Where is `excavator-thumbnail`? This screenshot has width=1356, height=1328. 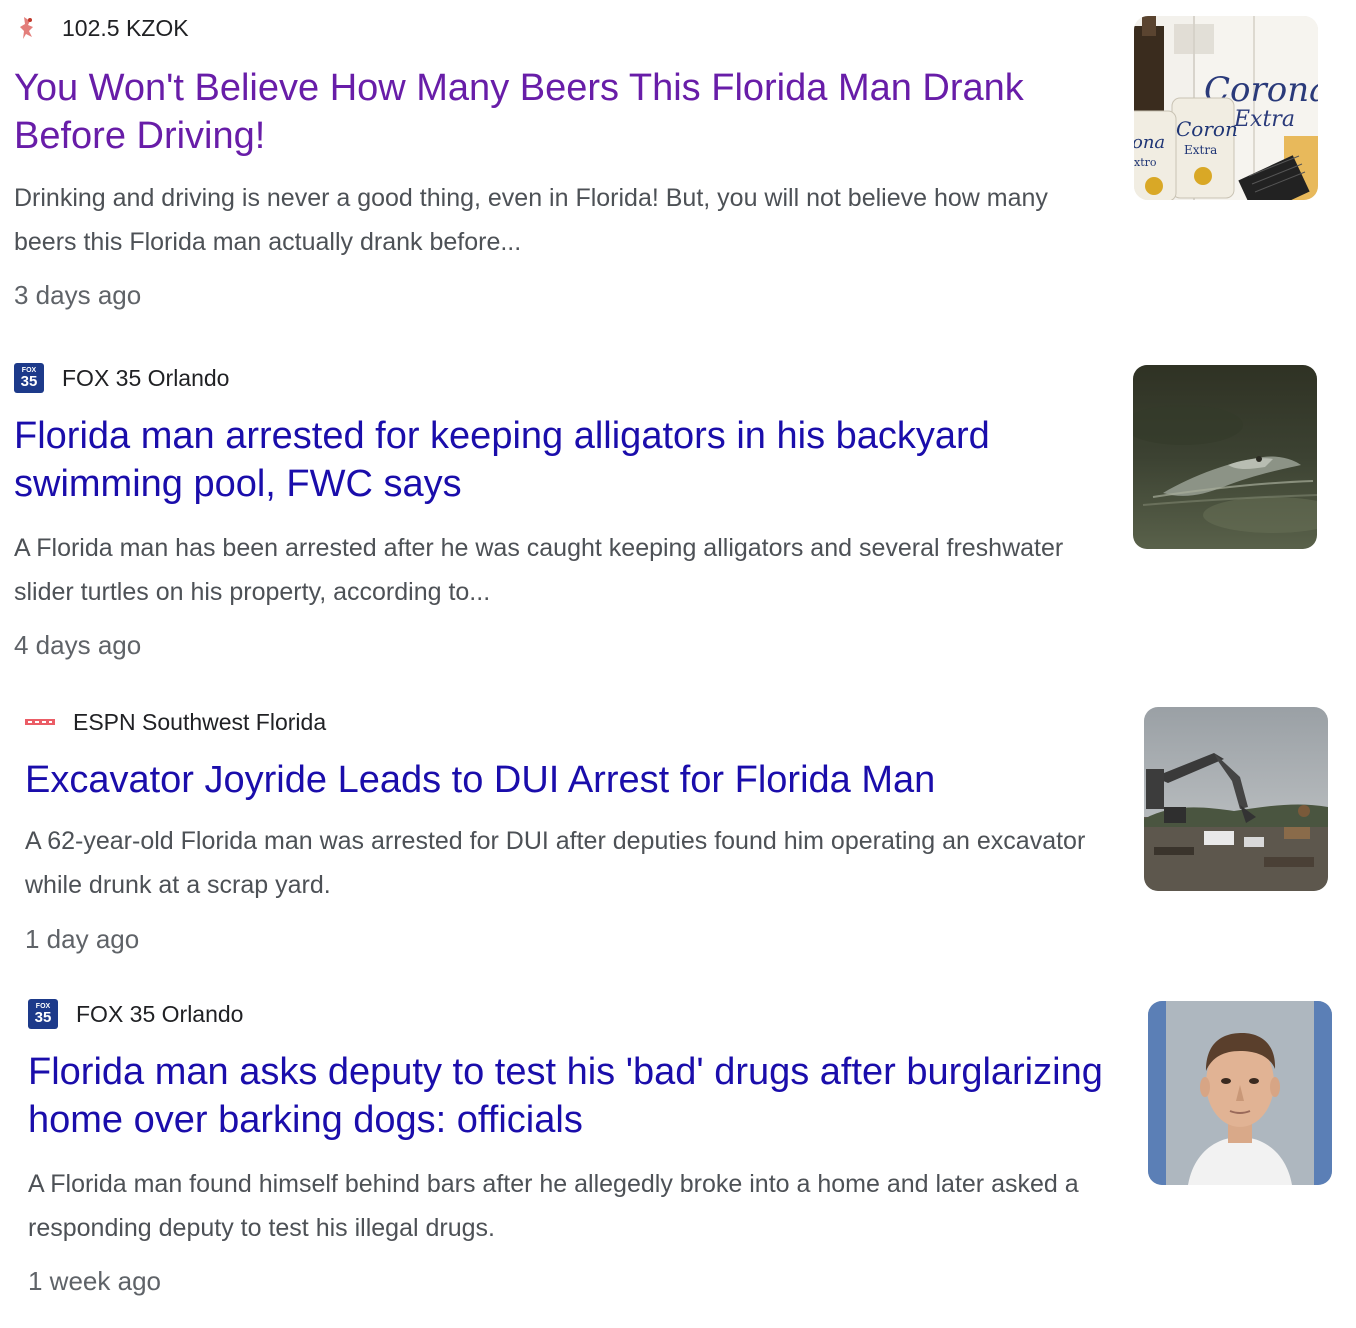
excavator-thumbnail is located at coordinates (1236, 799).